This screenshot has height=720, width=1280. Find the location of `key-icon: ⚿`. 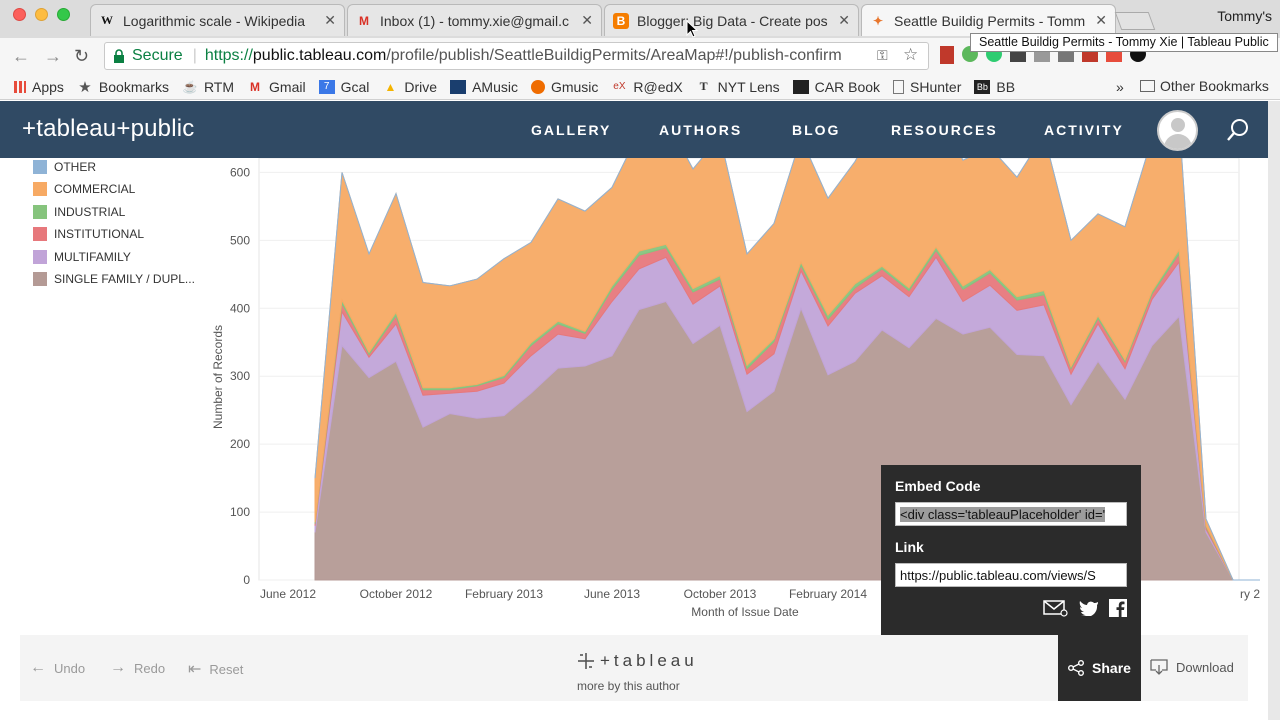

key-icon: ⚿ is located at coordinates (882, 55).